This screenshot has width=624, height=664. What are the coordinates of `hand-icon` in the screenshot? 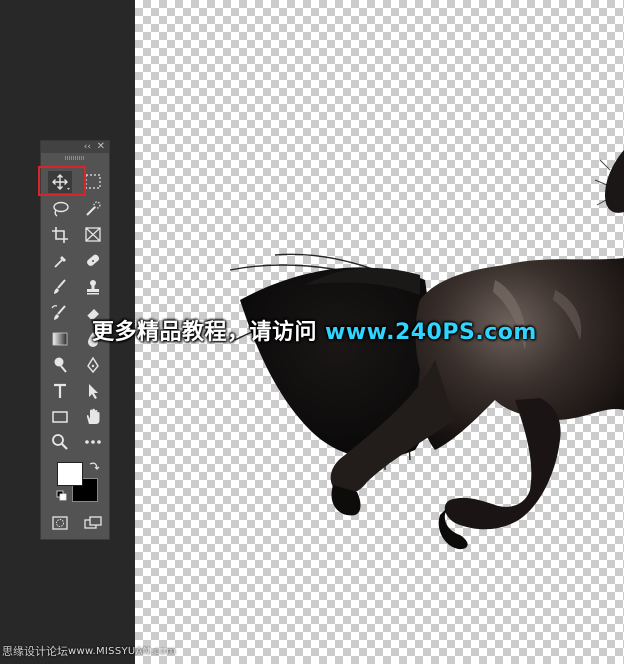 It's located at (93, 416).